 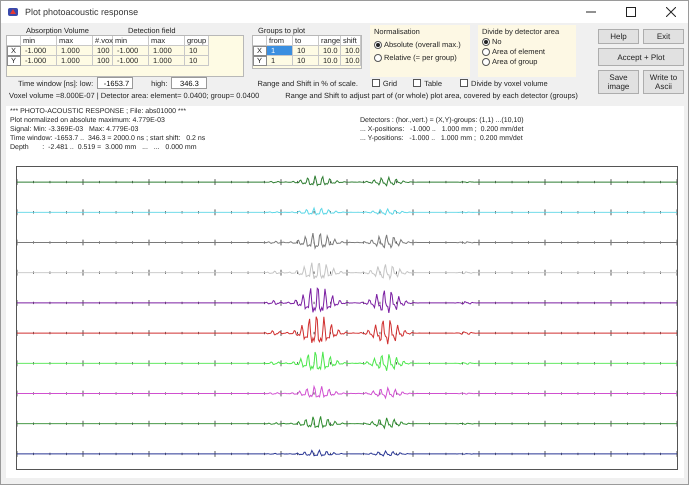 What do you see at coordinates (631, 12) in the screenshot?
I see `maximize-icon` at bounding box center [631, 12].